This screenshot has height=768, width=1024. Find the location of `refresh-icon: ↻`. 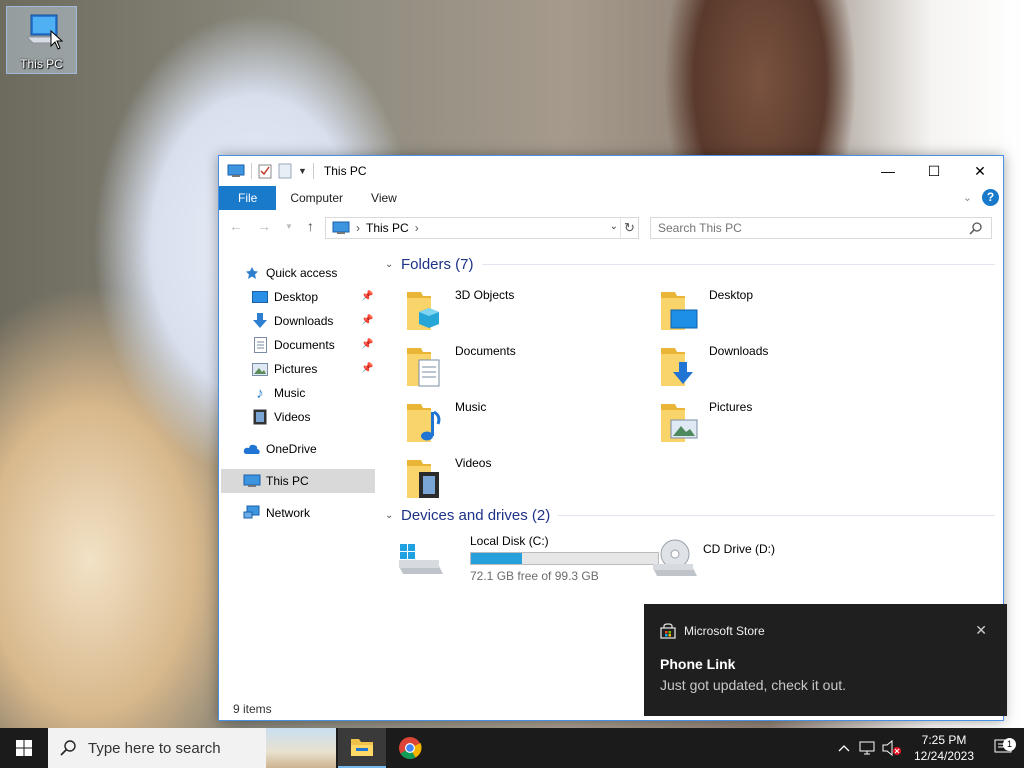

refresh-icon: ↻ is located at coordinates (629, 228).